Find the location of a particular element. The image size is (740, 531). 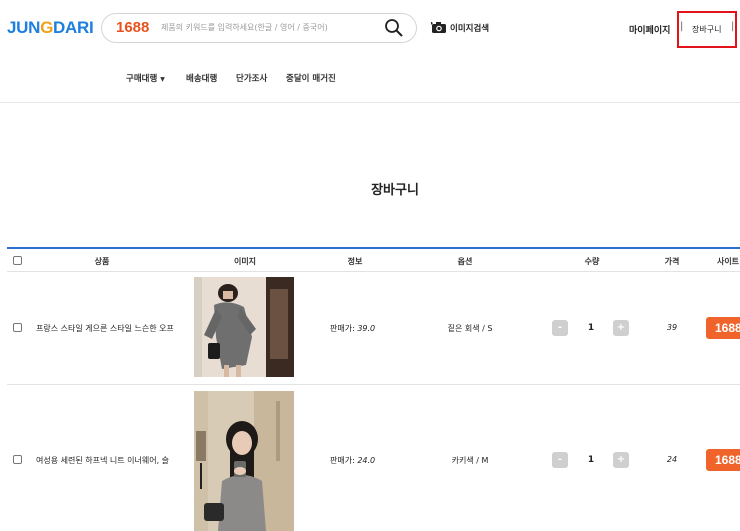

page-title: 장바구니 is located at coordinates (395, 190).